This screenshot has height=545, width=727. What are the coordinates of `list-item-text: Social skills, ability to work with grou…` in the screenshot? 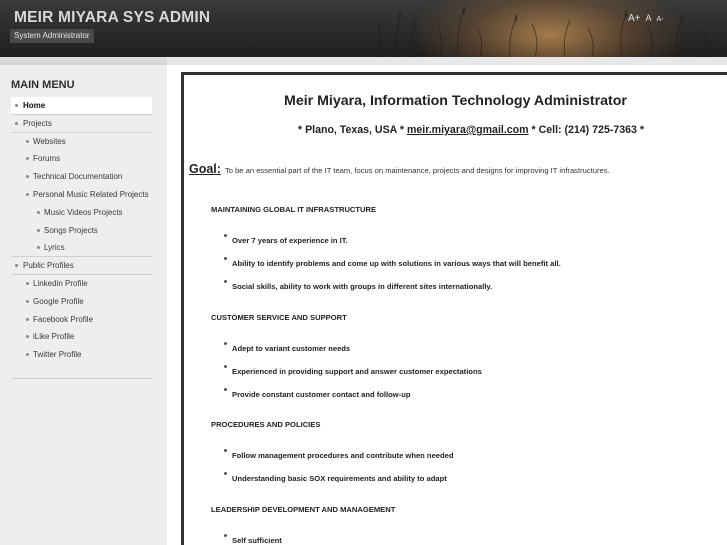 It's located at (362, 286).